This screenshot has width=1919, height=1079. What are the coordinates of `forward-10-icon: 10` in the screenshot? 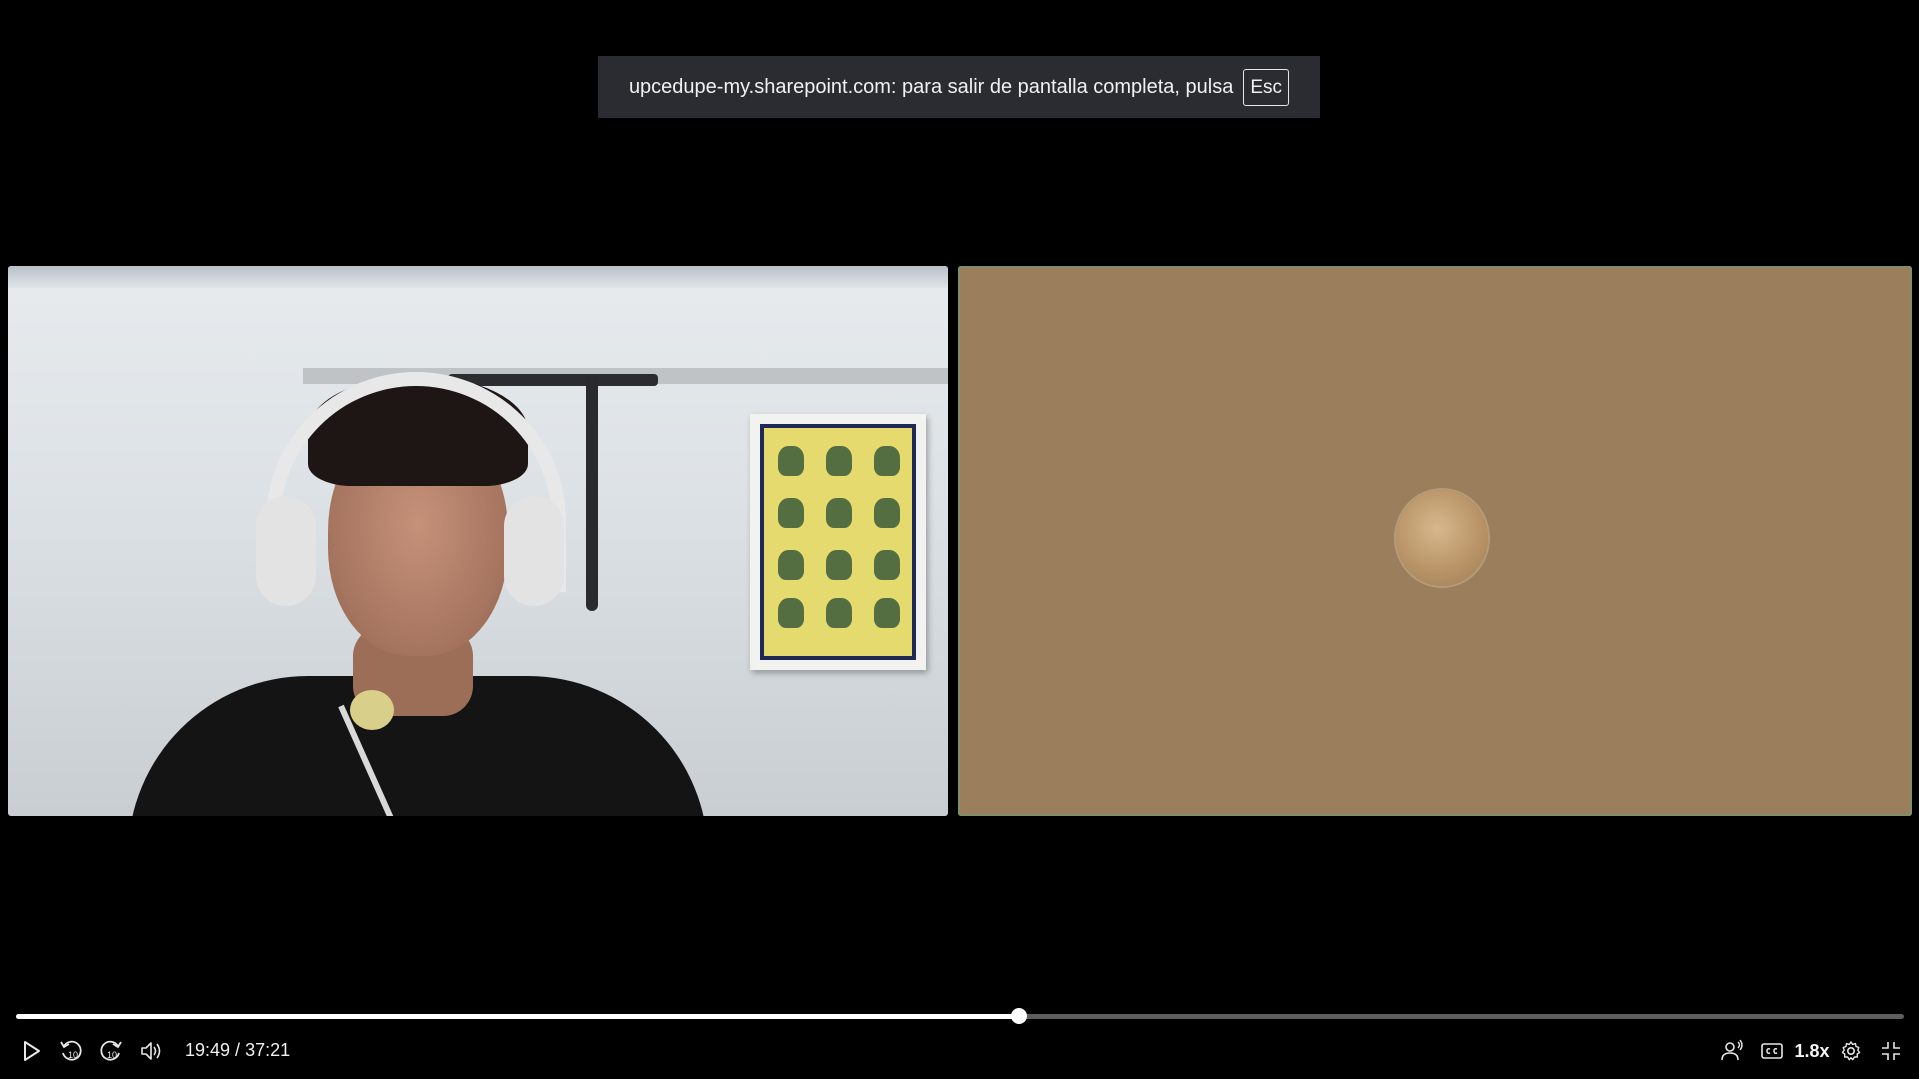 It's located at (111, 1050).